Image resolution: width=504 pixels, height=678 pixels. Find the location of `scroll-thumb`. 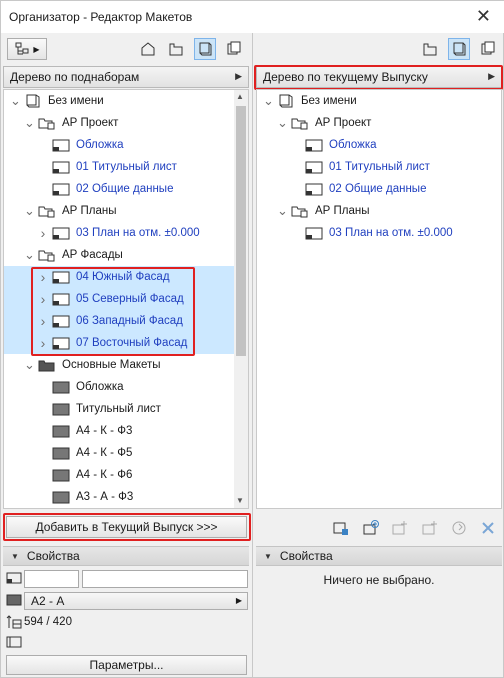

scroll-thumb is located at coordinates (241, 231).